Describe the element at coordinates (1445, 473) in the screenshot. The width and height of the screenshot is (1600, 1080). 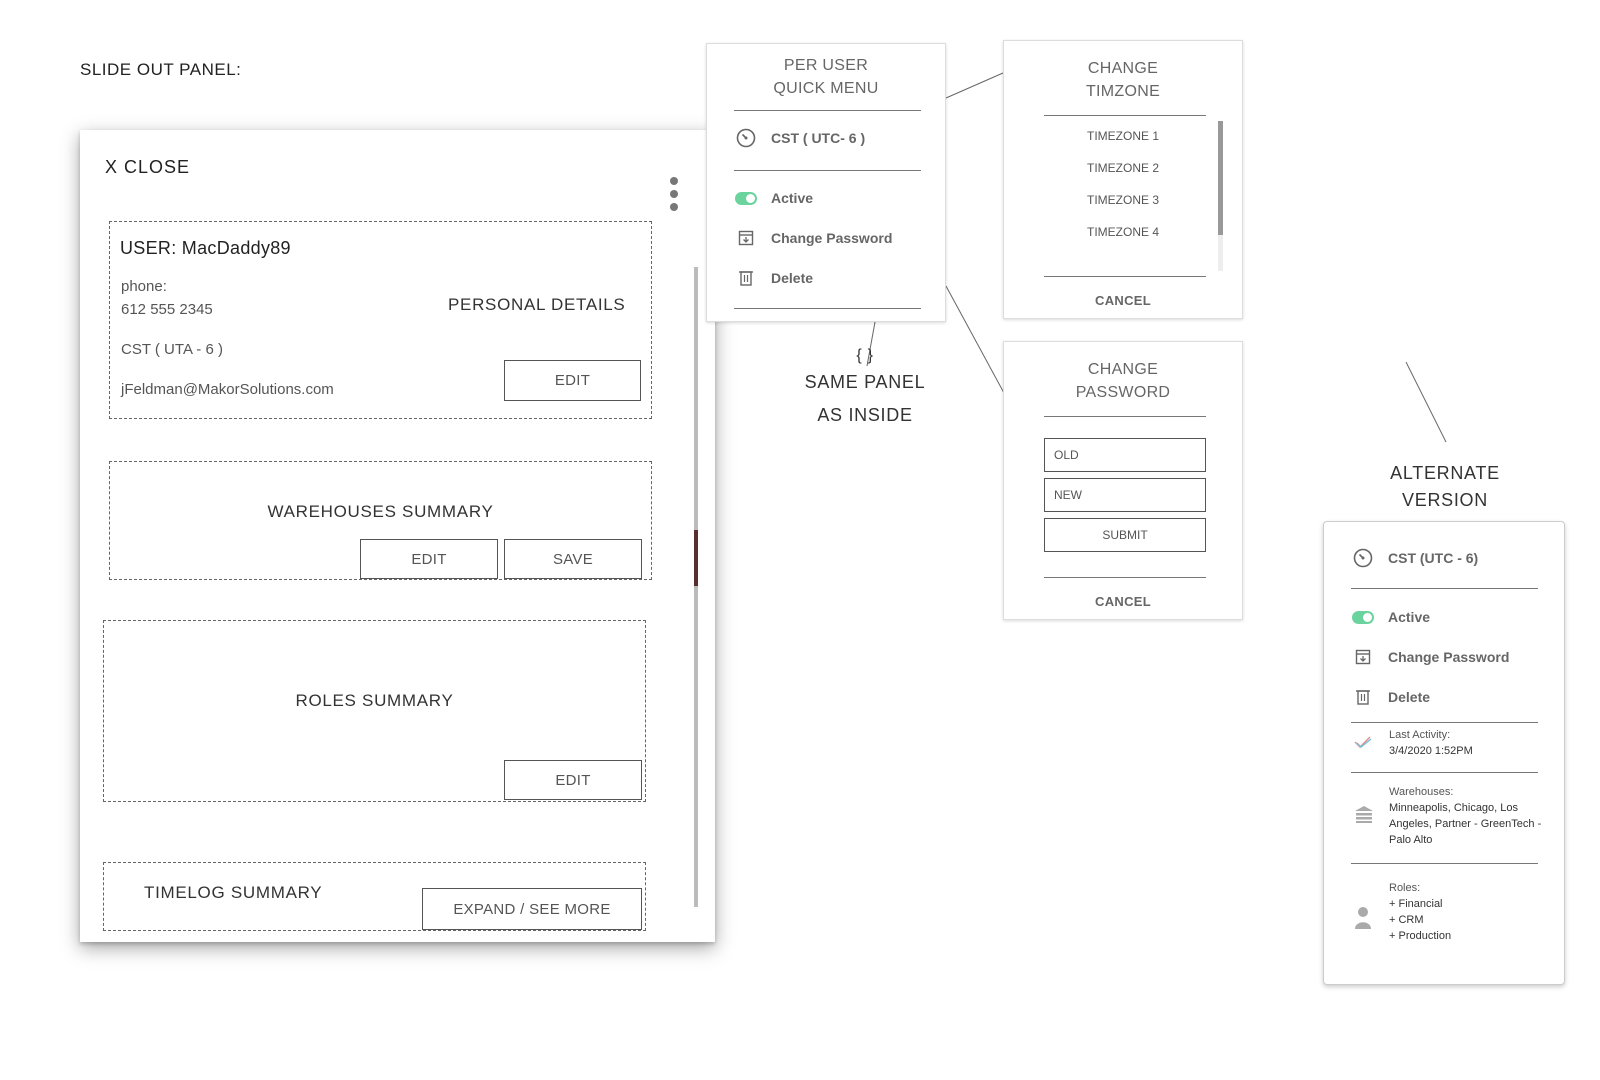
I see `alternate-label-line1: ALTERNATE` at that location.